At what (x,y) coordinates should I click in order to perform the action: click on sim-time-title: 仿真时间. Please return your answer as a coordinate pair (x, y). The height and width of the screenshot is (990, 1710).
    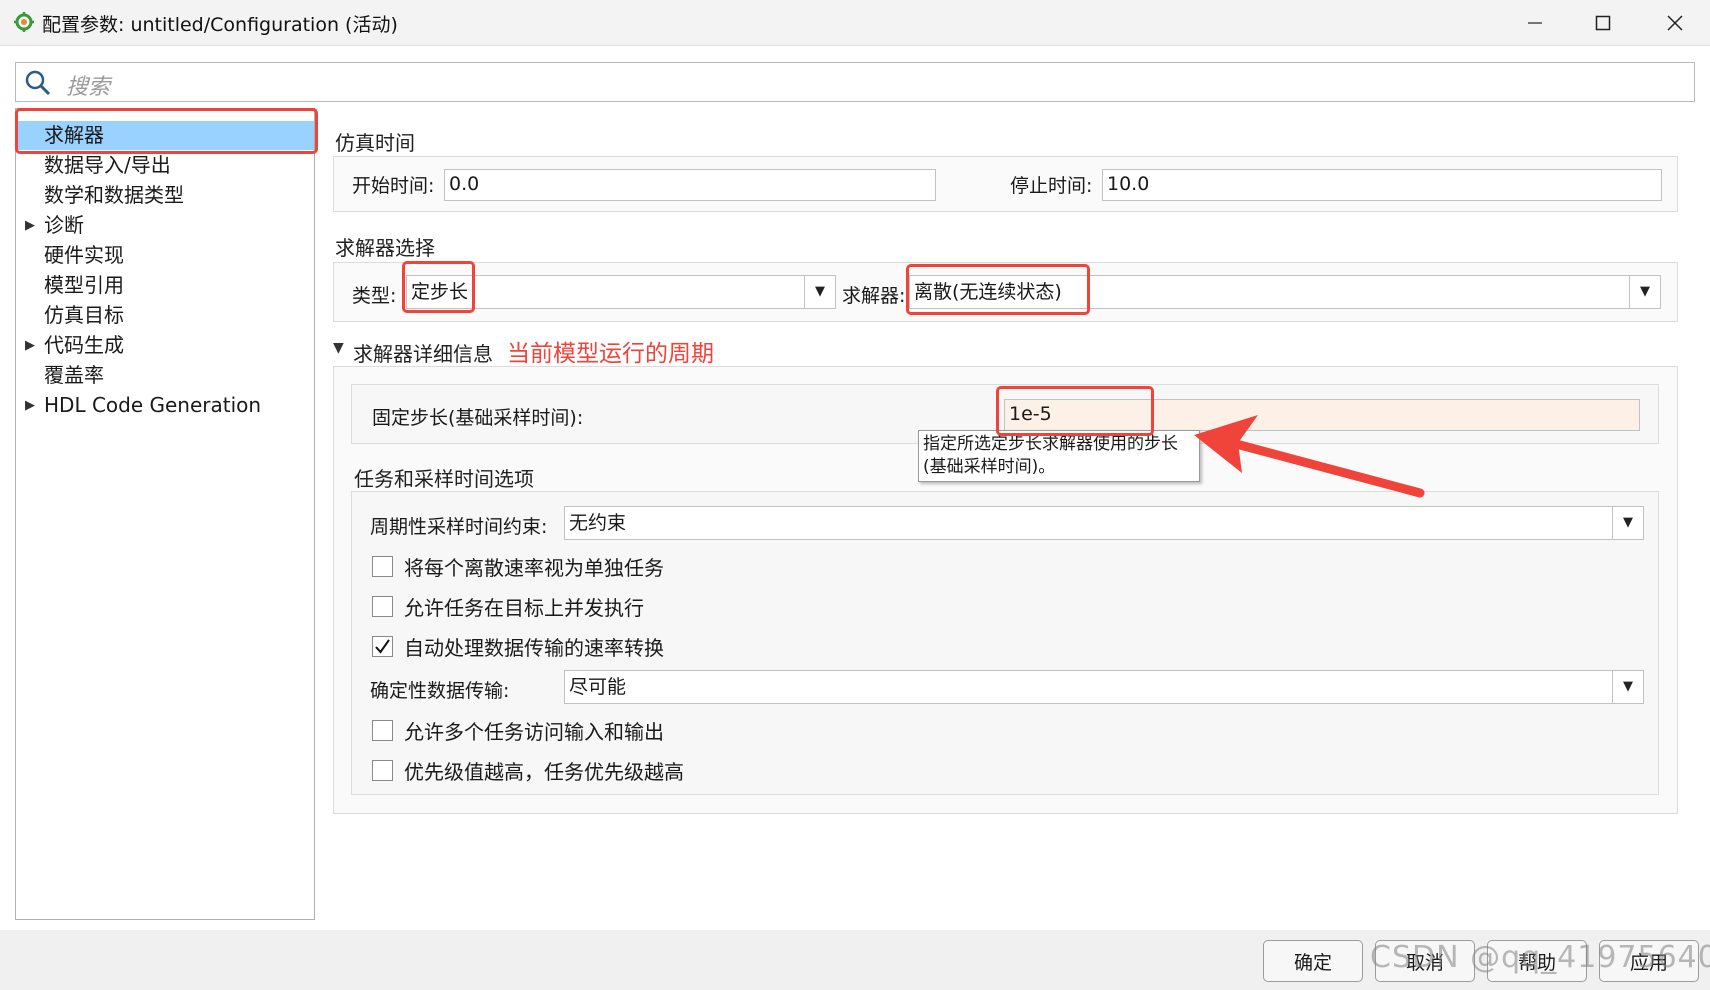
    Looking at the image, I should click on (375, 143).